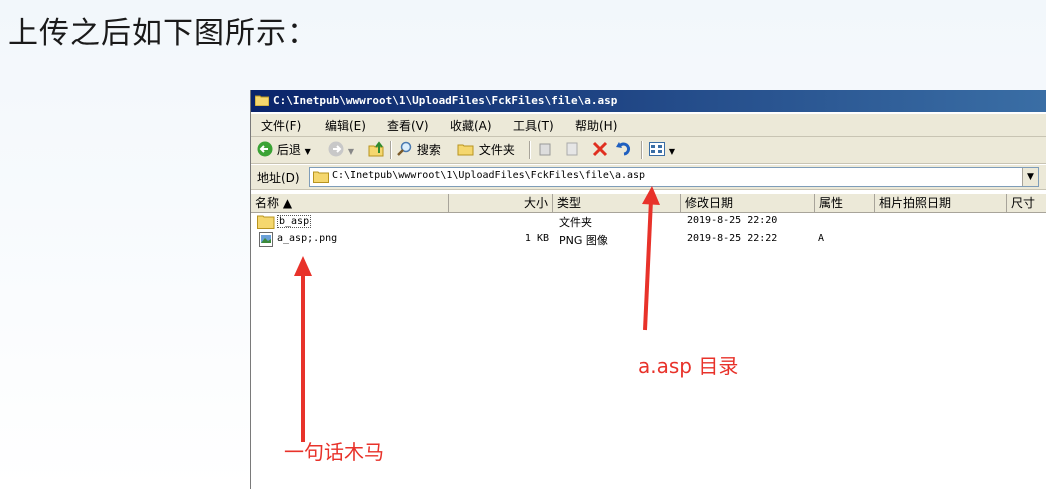  Describe the element at coordinates (334, 452) in the screenshot. I see `annotation-webshell: 一句话木马` at that location.